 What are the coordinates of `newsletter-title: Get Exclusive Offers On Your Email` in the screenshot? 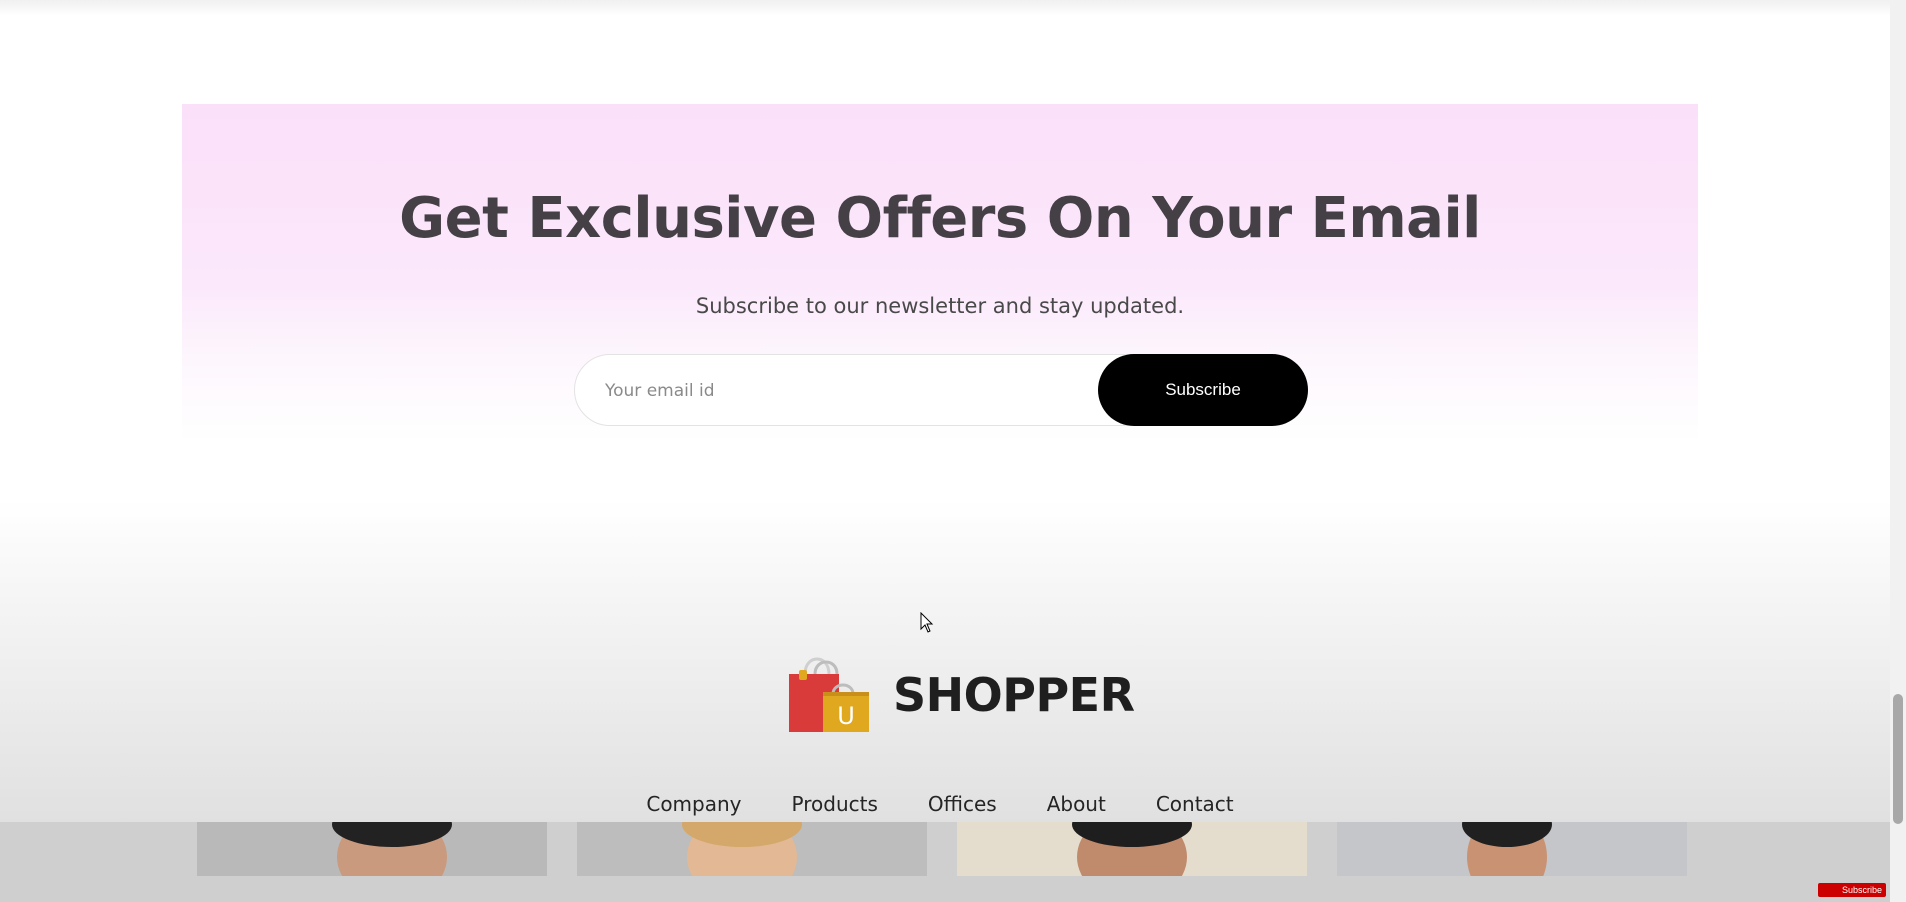 It's located at (940, 218).